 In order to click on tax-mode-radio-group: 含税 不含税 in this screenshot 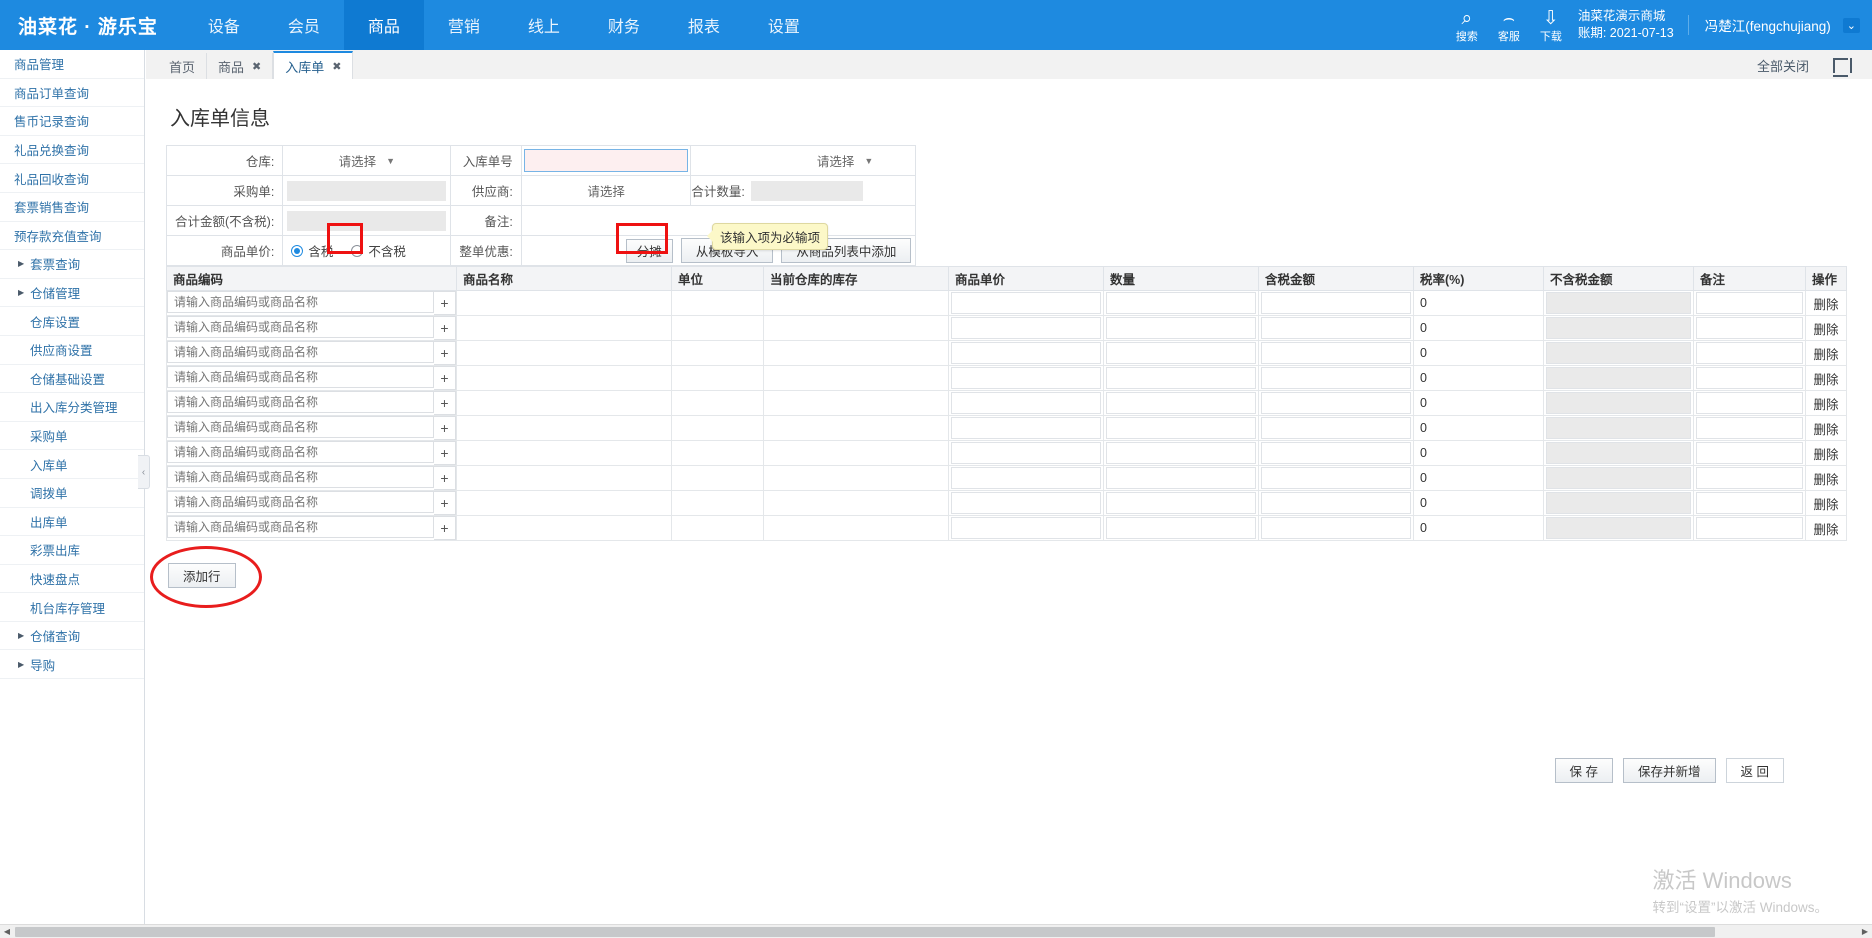, I will do `click(367, 250)`.